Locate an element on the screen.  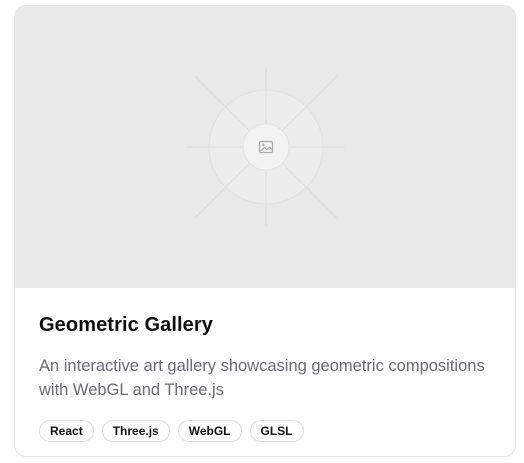
tag-threejs: Three.js is located at coordinates (135, 431).